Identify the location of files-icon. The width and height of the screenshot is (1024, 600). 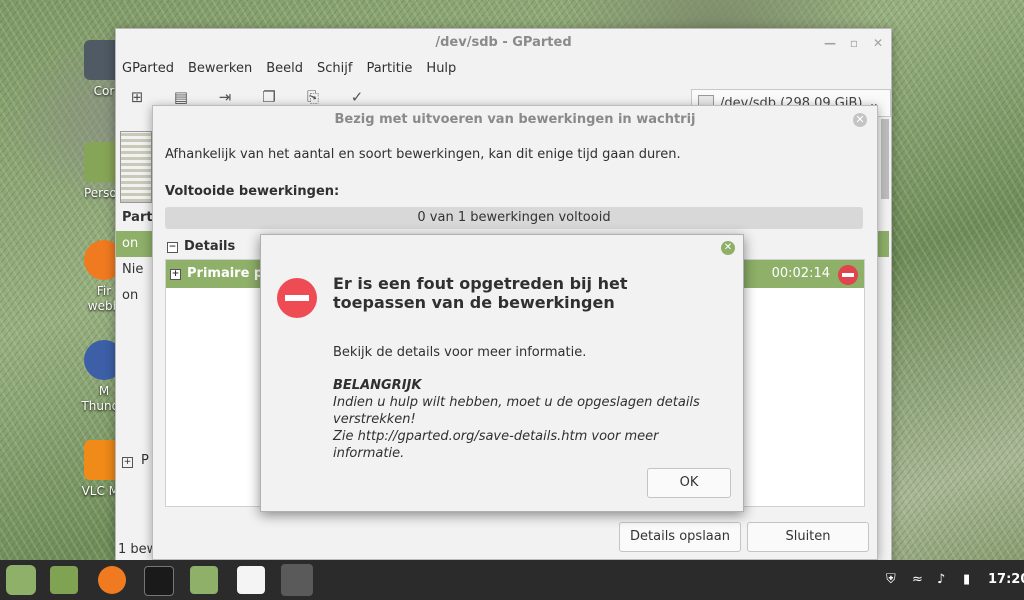
(64, 580).